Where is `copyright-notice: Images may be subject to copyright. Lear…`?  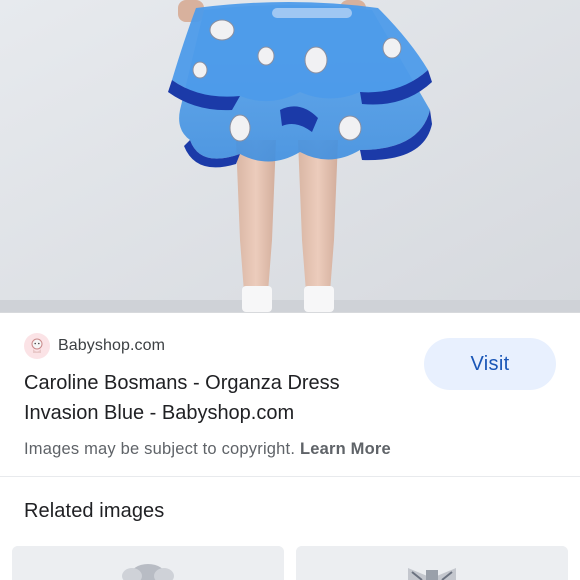
copyright-notice: Images may be subject to copyright. Lear… is located at coordinates (207, 449).